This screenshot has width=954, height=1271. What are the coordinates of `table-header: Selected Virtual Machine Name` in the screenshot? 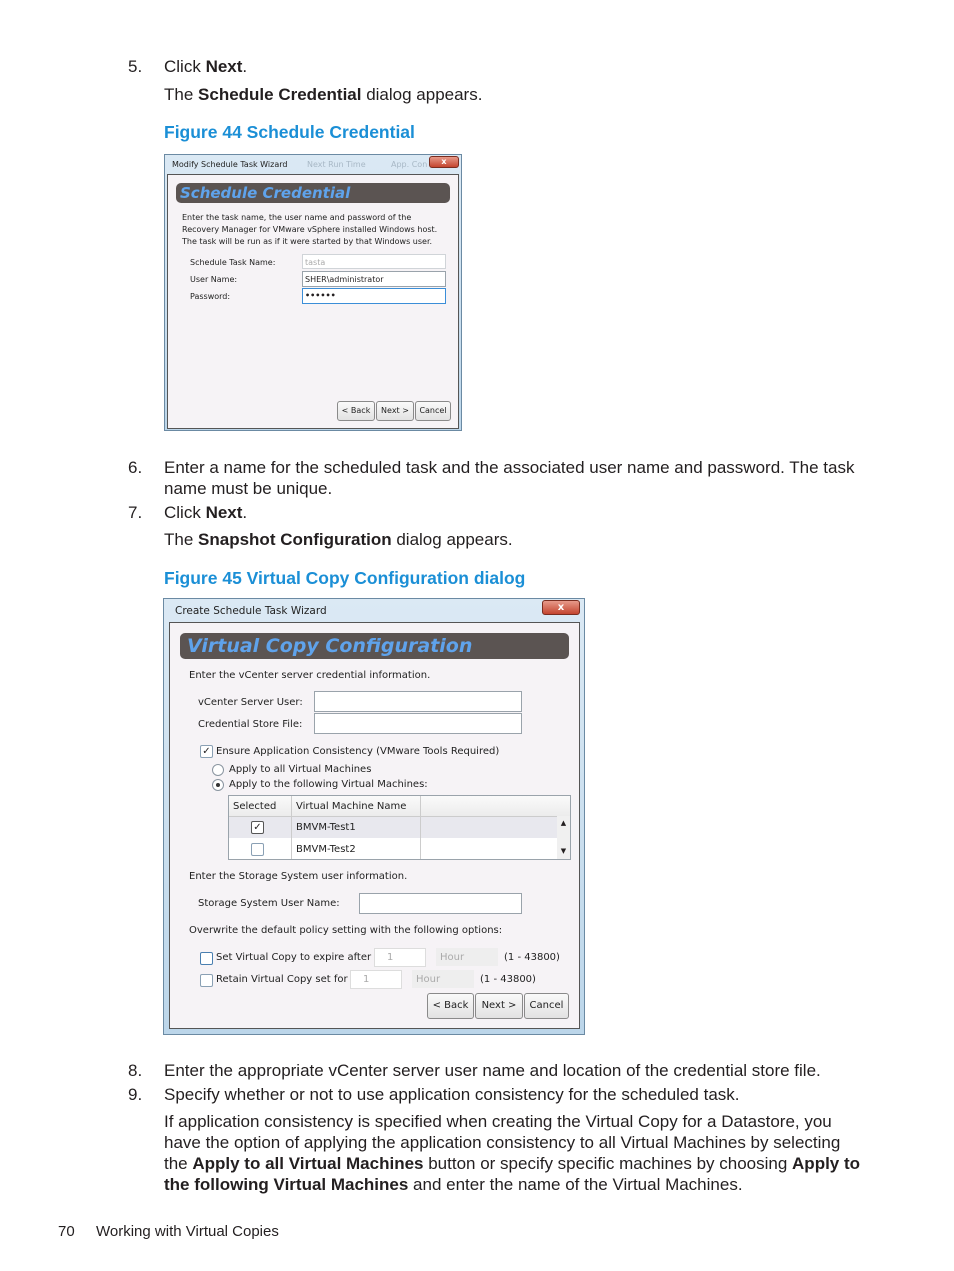 It's located at (399, 806).